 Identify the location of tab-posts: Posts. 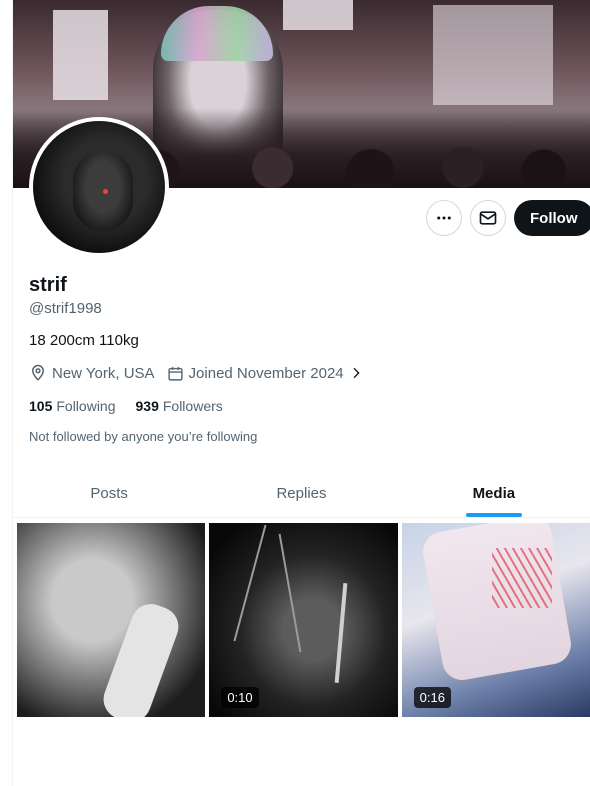
(109, 493).